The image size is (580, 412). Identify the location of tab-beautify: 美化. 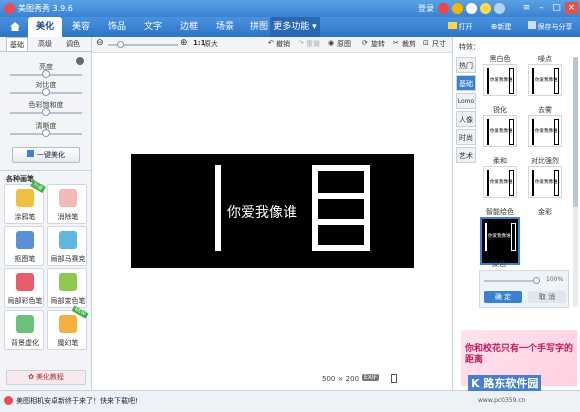
(45, 27).